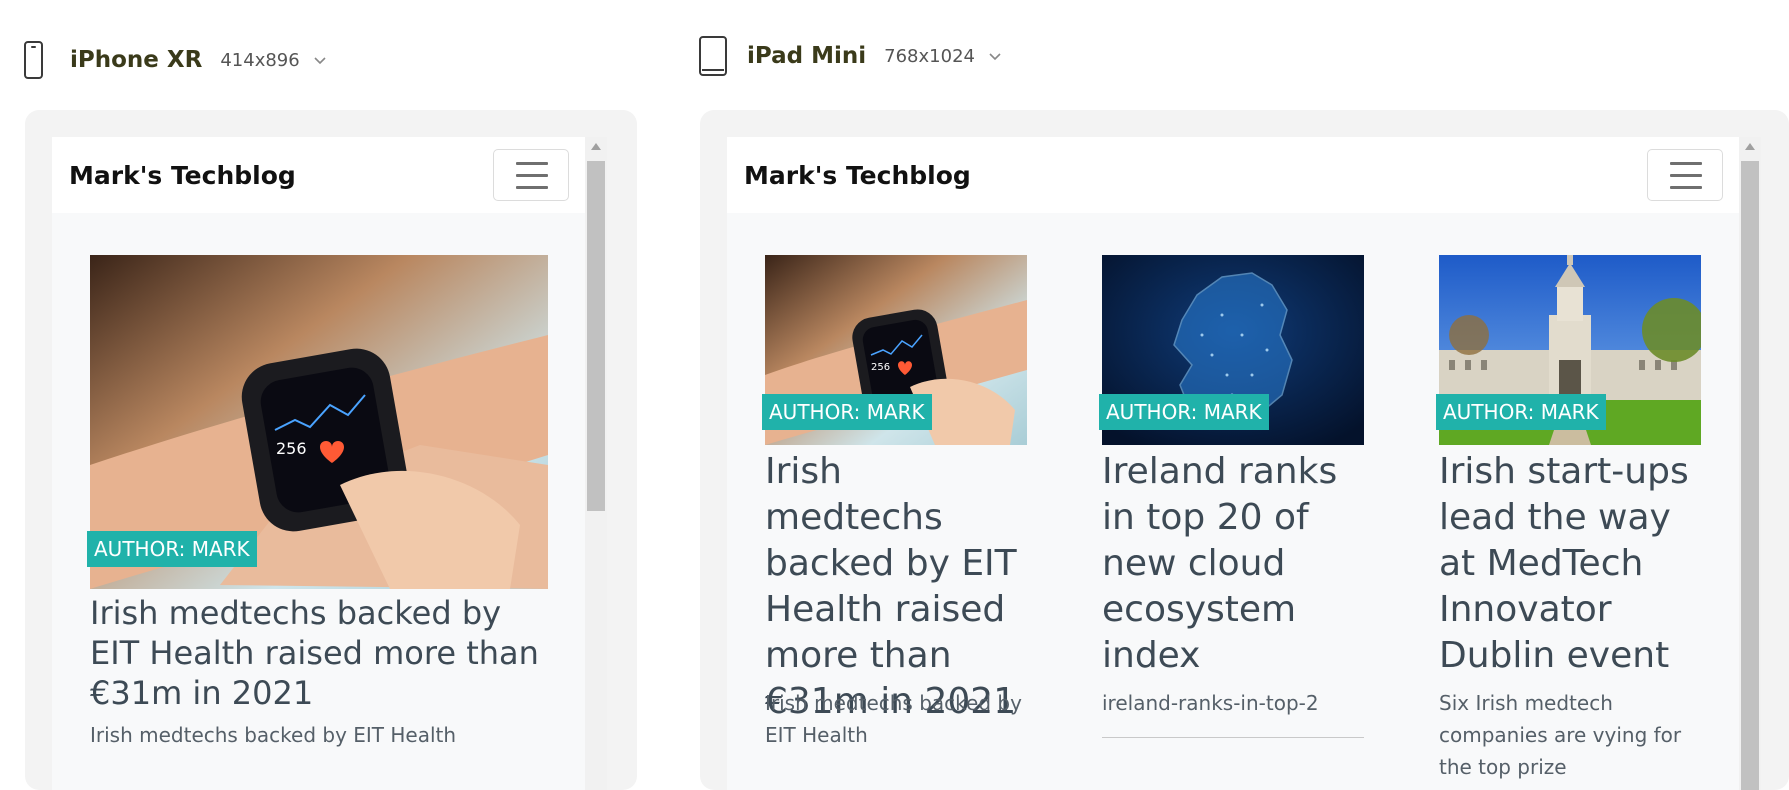  I want to click on device-name: iPad Mini, so click(807, 56).